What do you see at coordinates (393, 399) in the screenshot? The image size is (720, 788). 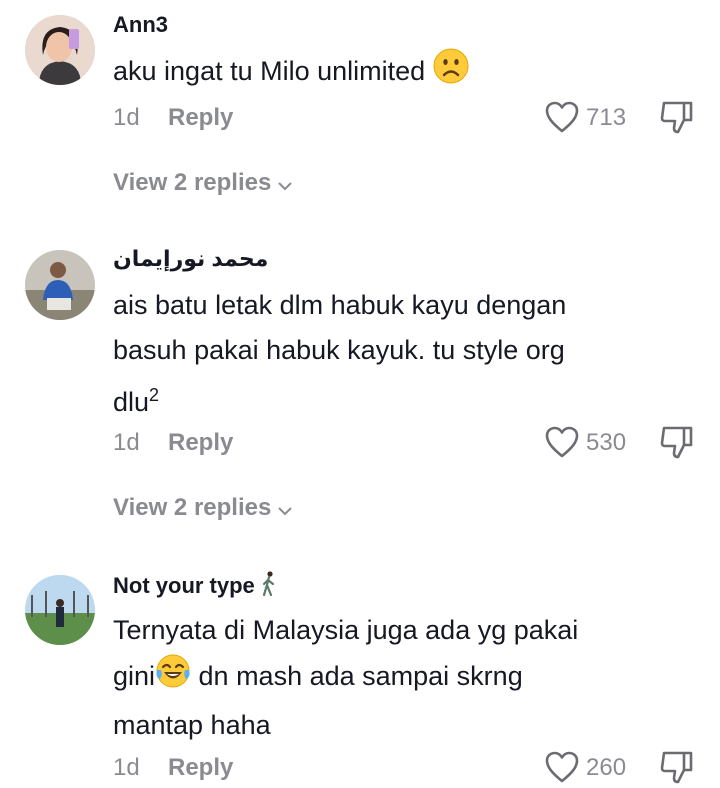 I see `comment-text-line: dlu2` at bounding box center [393, 399].